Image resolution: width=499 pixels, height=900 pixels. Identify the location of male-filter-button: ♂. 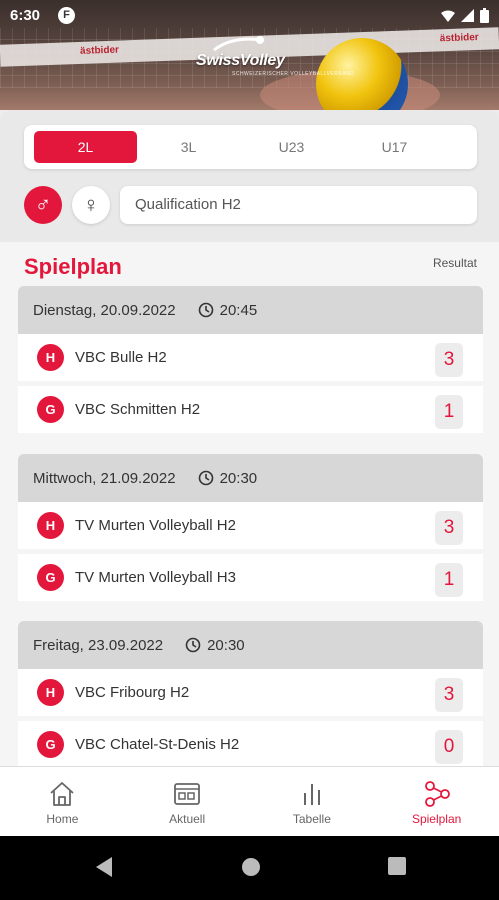
(43, 205).